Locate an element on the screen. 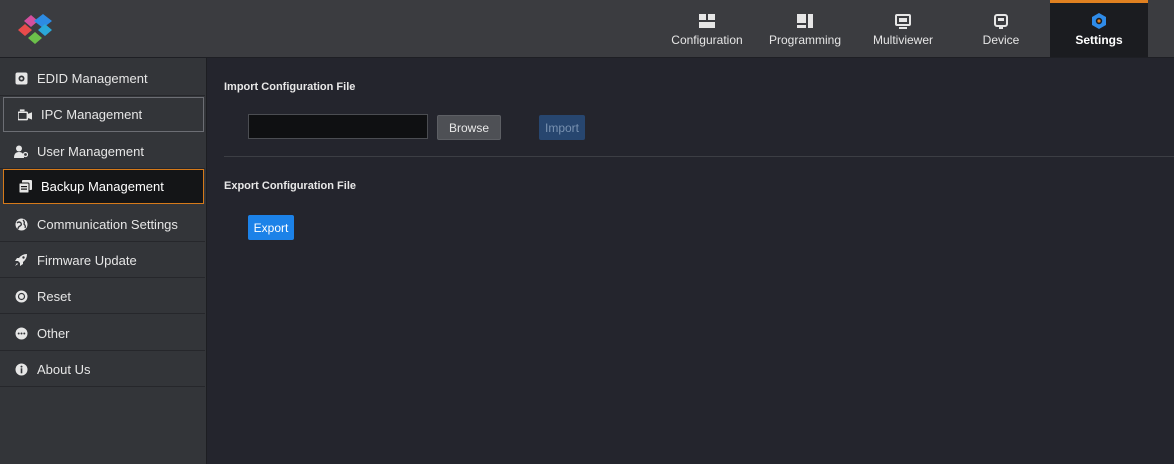 The width and height of the screenshot is (1174, 464). rocket-icon is located at coordinates (21, 260).